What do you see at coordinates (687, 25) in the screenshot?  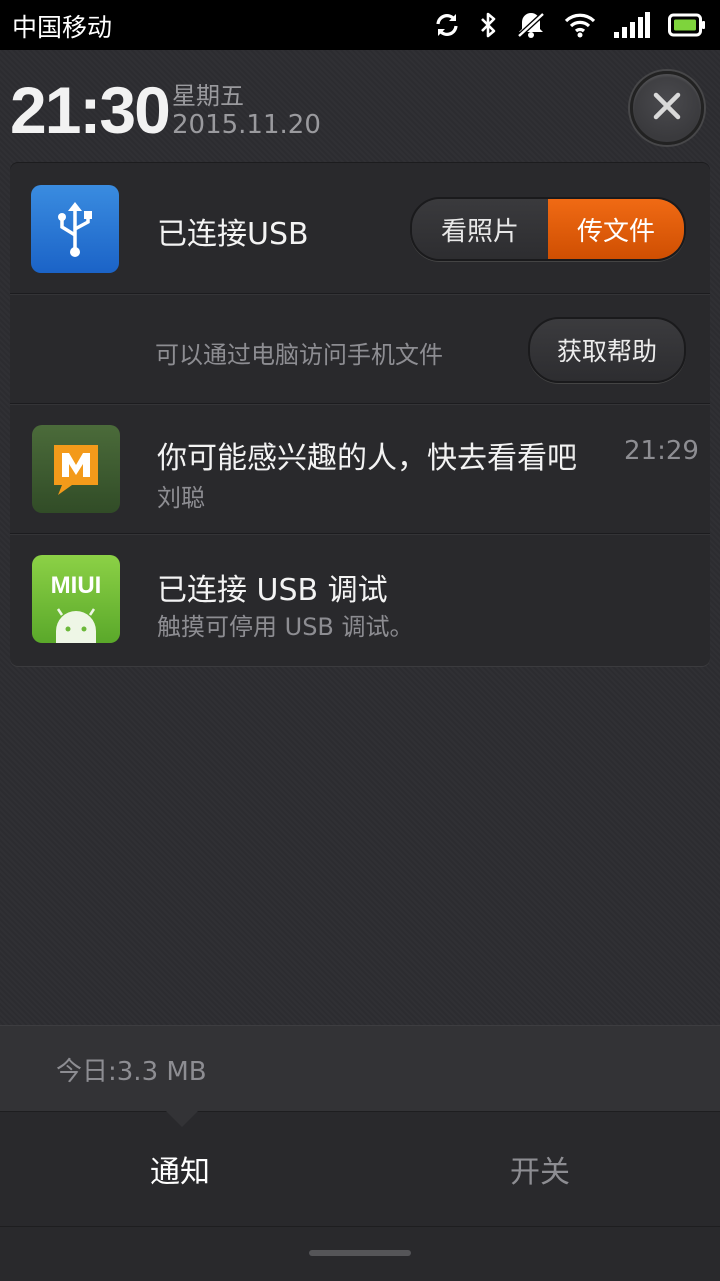 I see `battery-icon` at bounding box center [687, 25].